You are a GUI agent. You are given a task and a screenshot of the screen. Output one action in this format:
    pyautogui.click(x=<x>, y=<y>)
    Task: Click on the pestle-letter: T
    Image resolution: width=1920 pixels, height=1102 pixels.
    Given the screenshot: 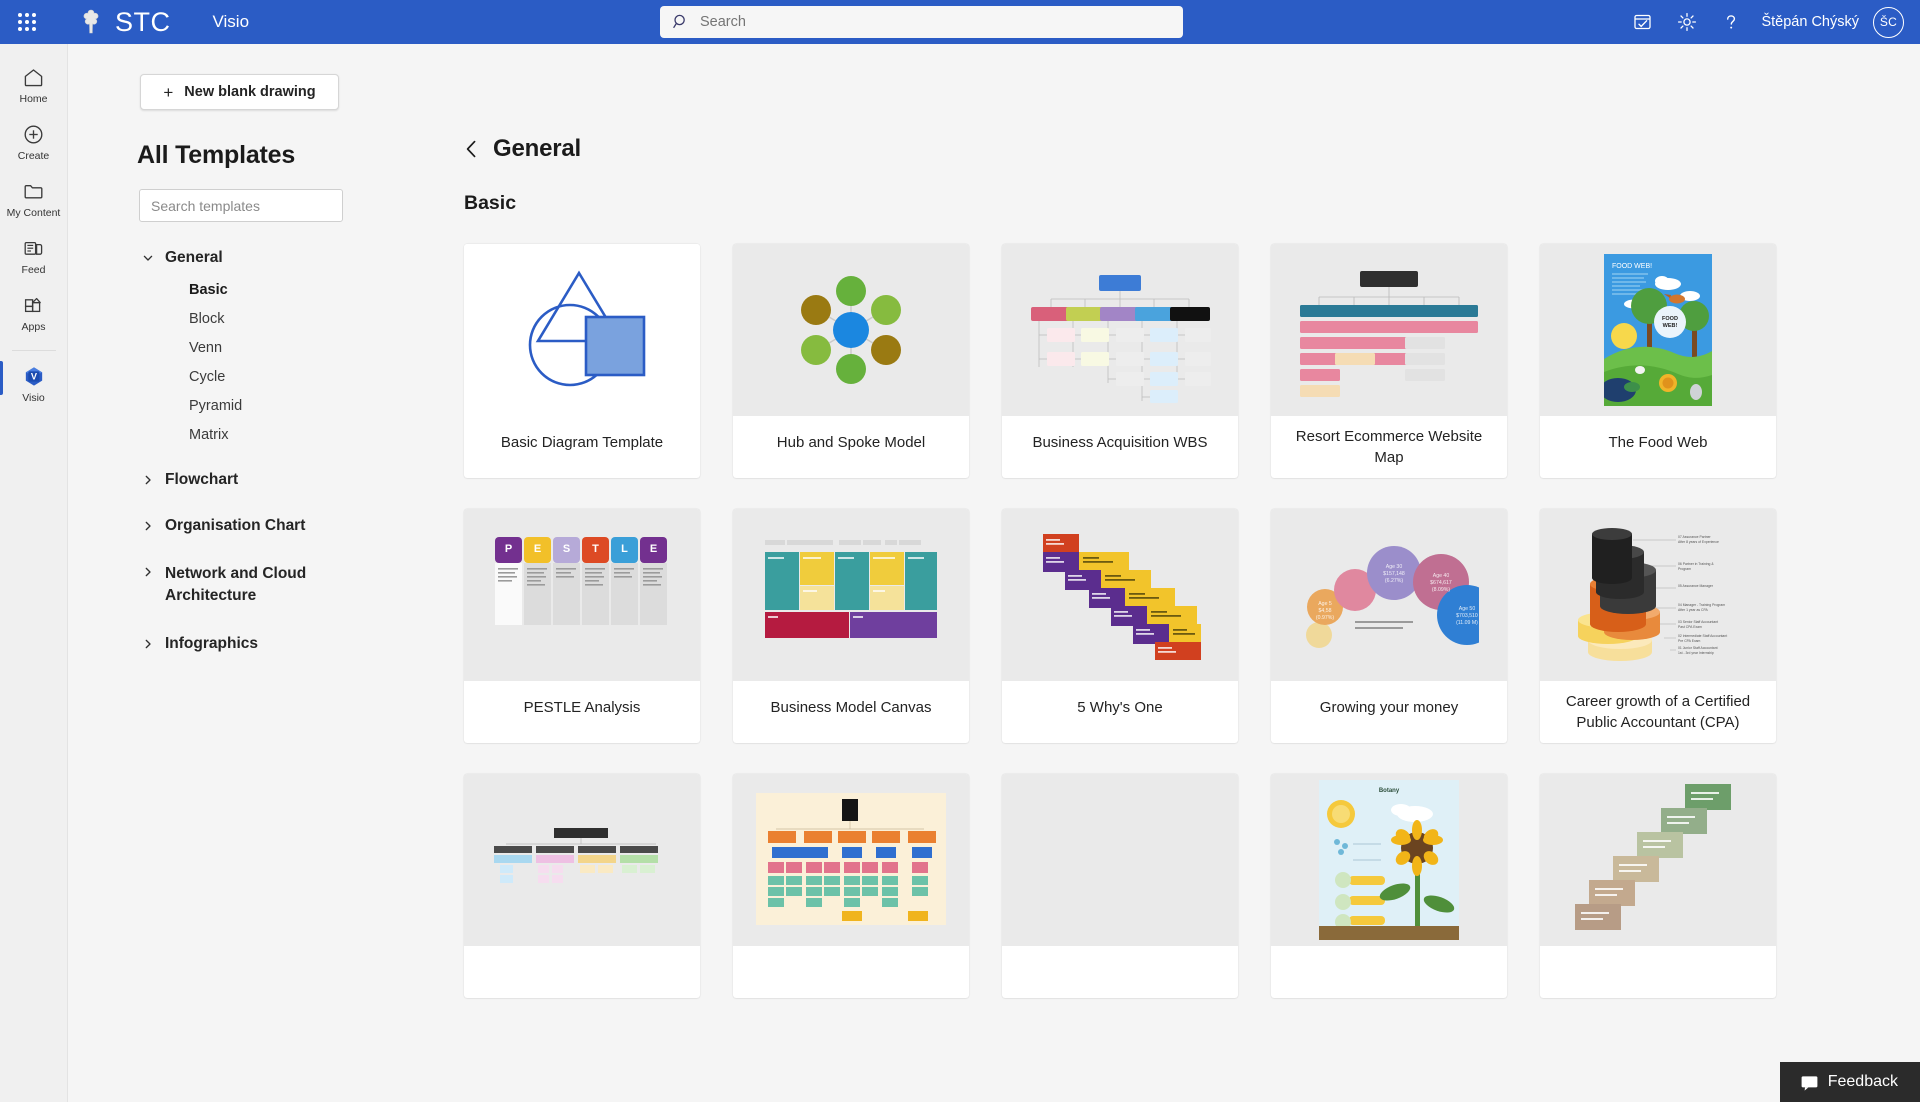 What is the action you would take?
    pyautogui.click(x=595, y=549)
    